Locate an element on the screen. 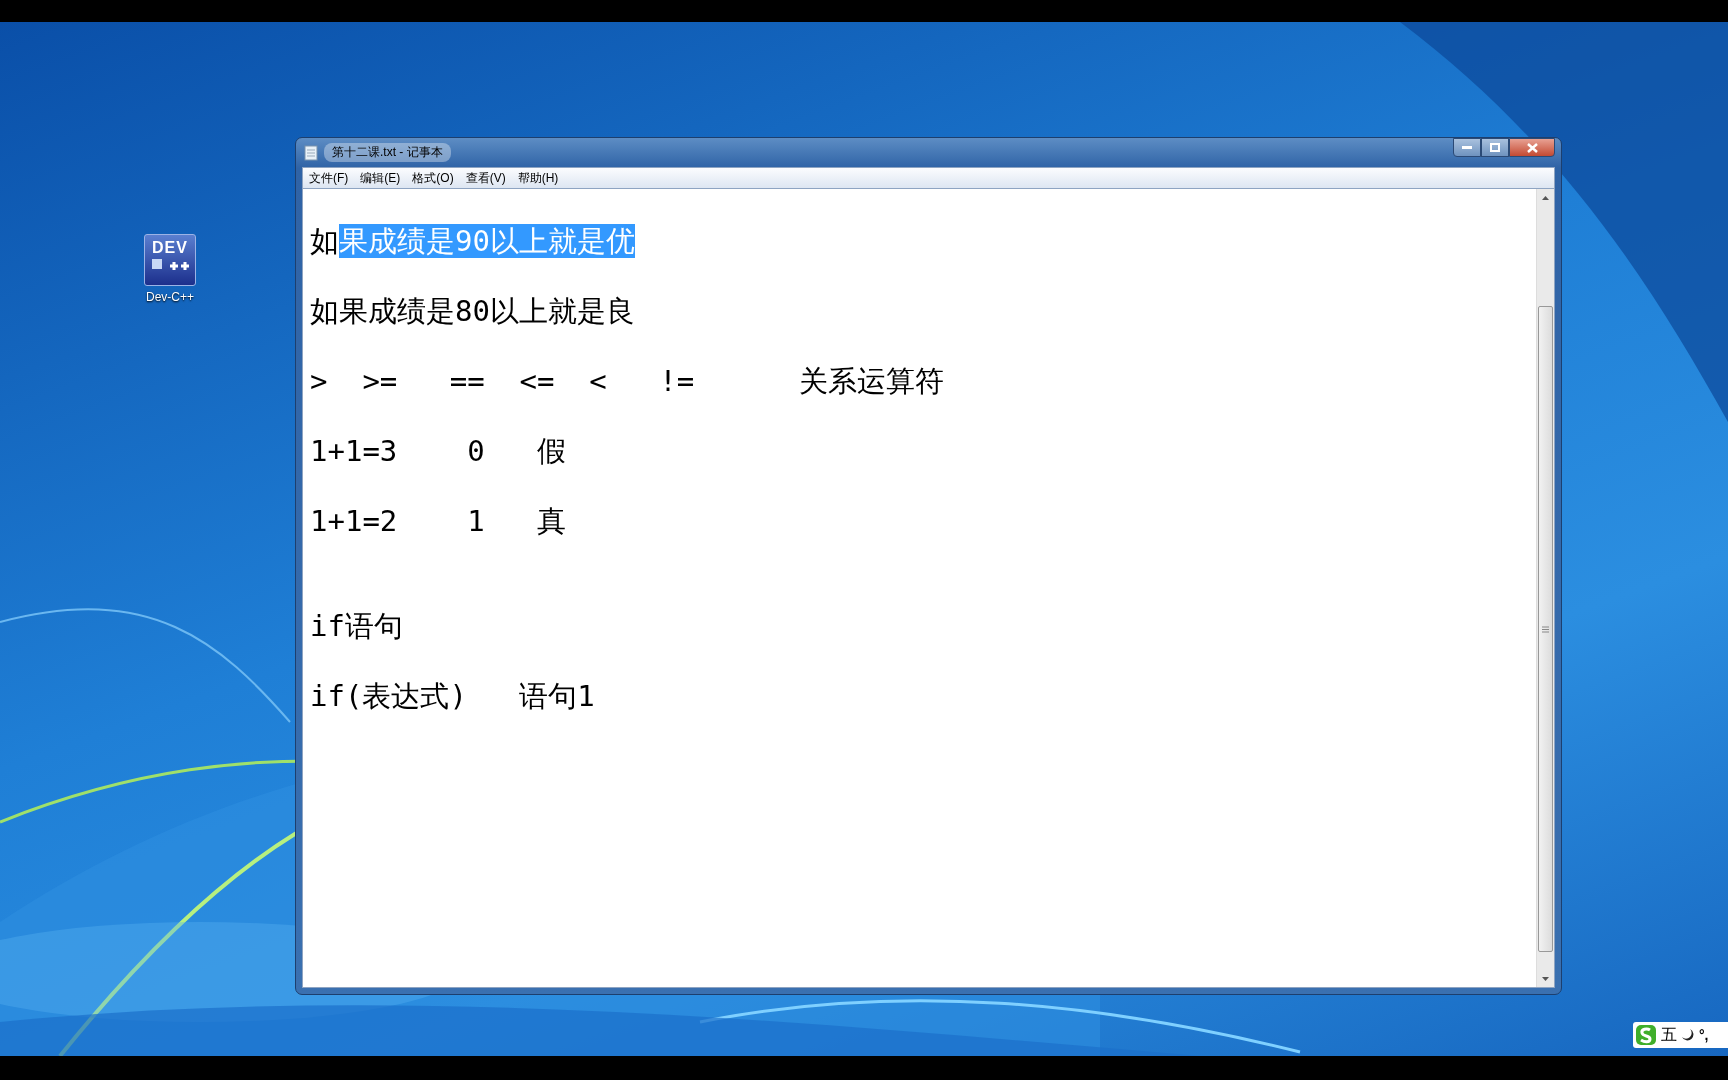  text-line: if语句 is located at coordinates (356, 626).